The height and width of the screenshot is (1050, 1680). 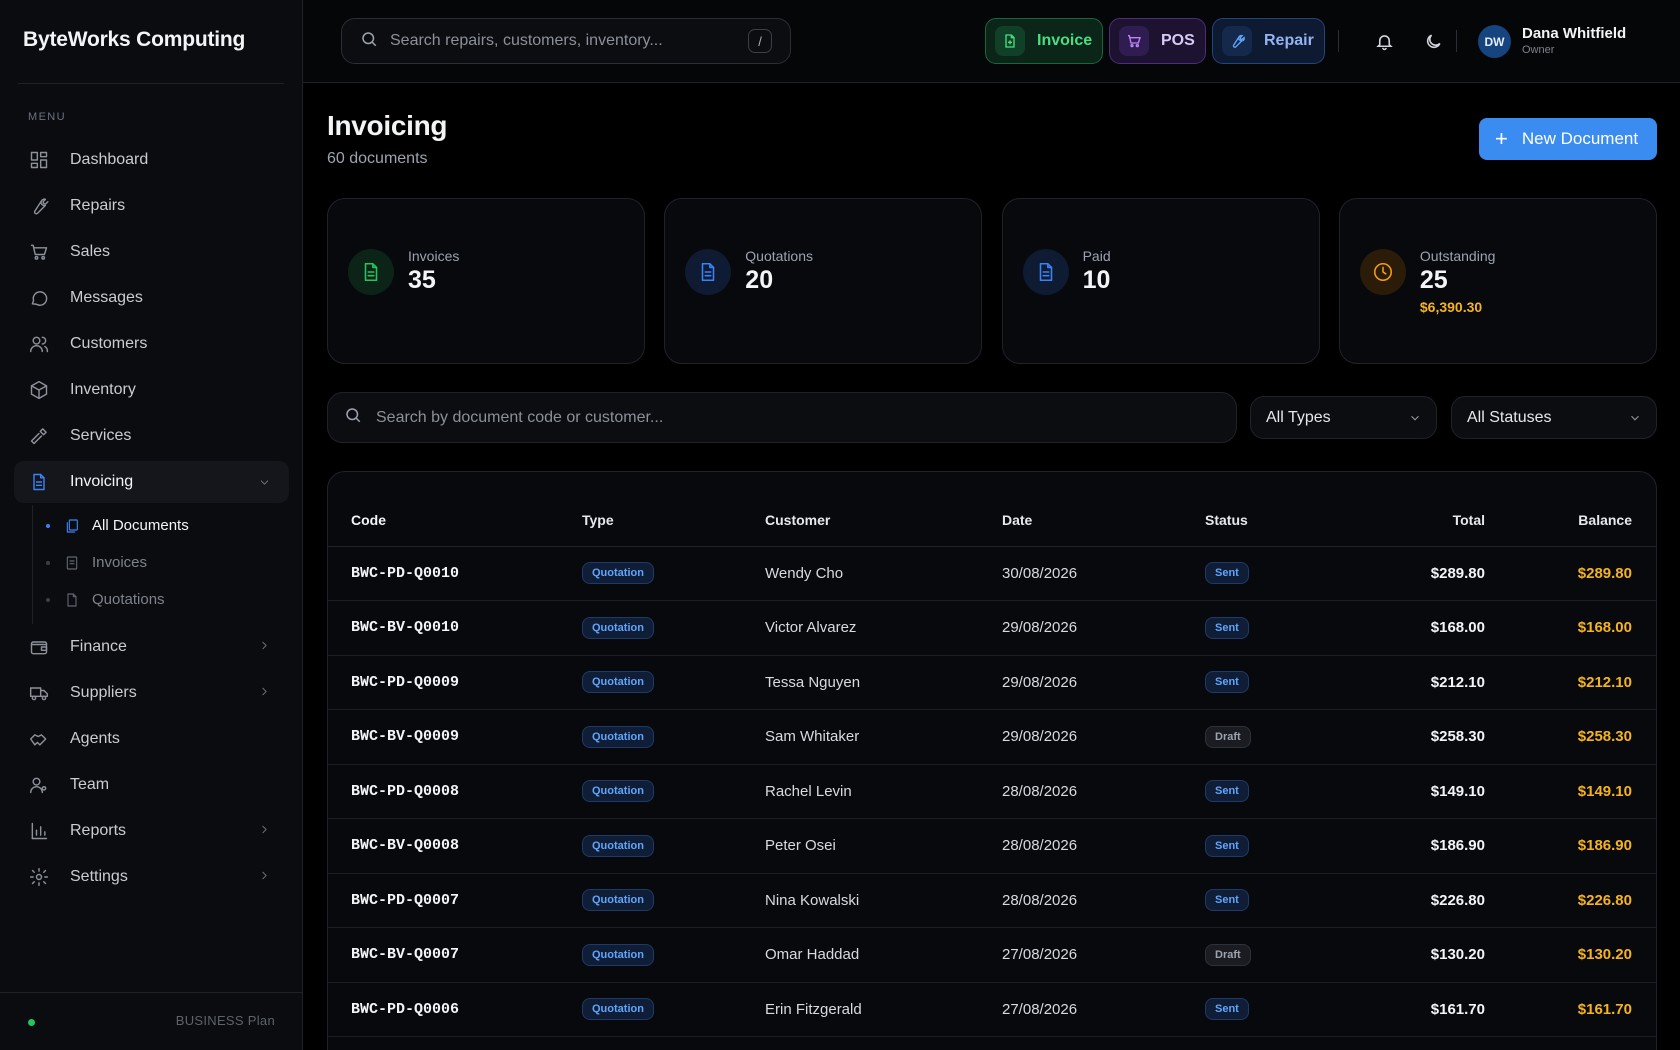 I want to click on bullet-dot, so click(x=48, y=599).